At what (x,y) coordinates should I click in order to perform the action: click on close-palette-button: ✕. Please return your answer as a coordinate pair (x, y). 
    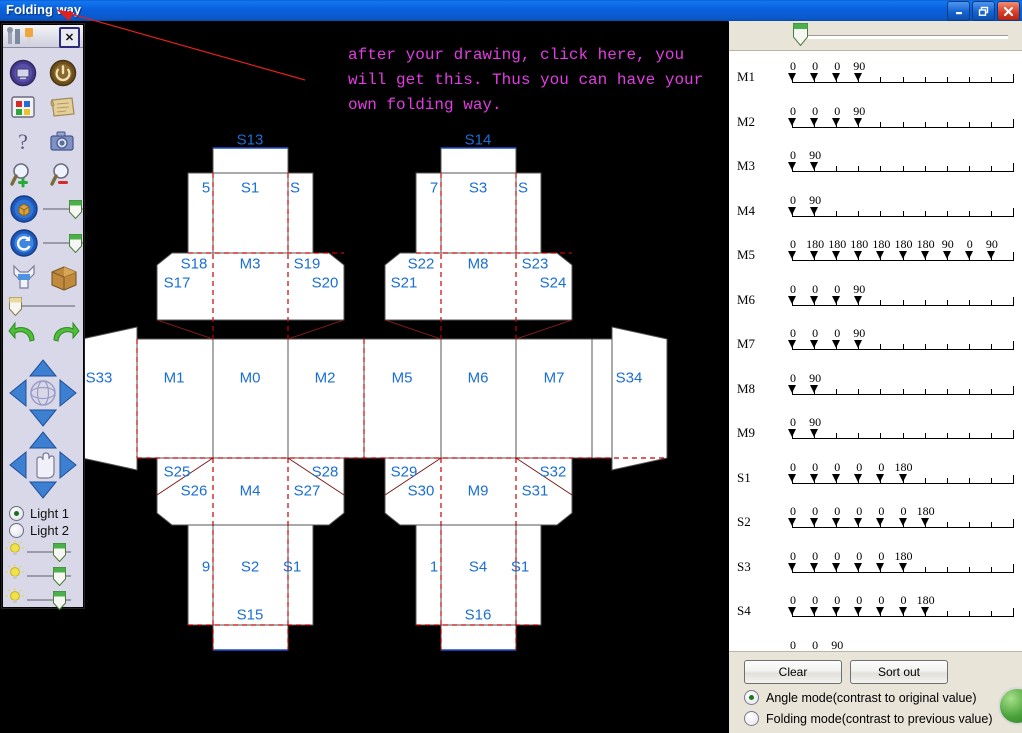
    Looking at the image, I should click on (69, 37).